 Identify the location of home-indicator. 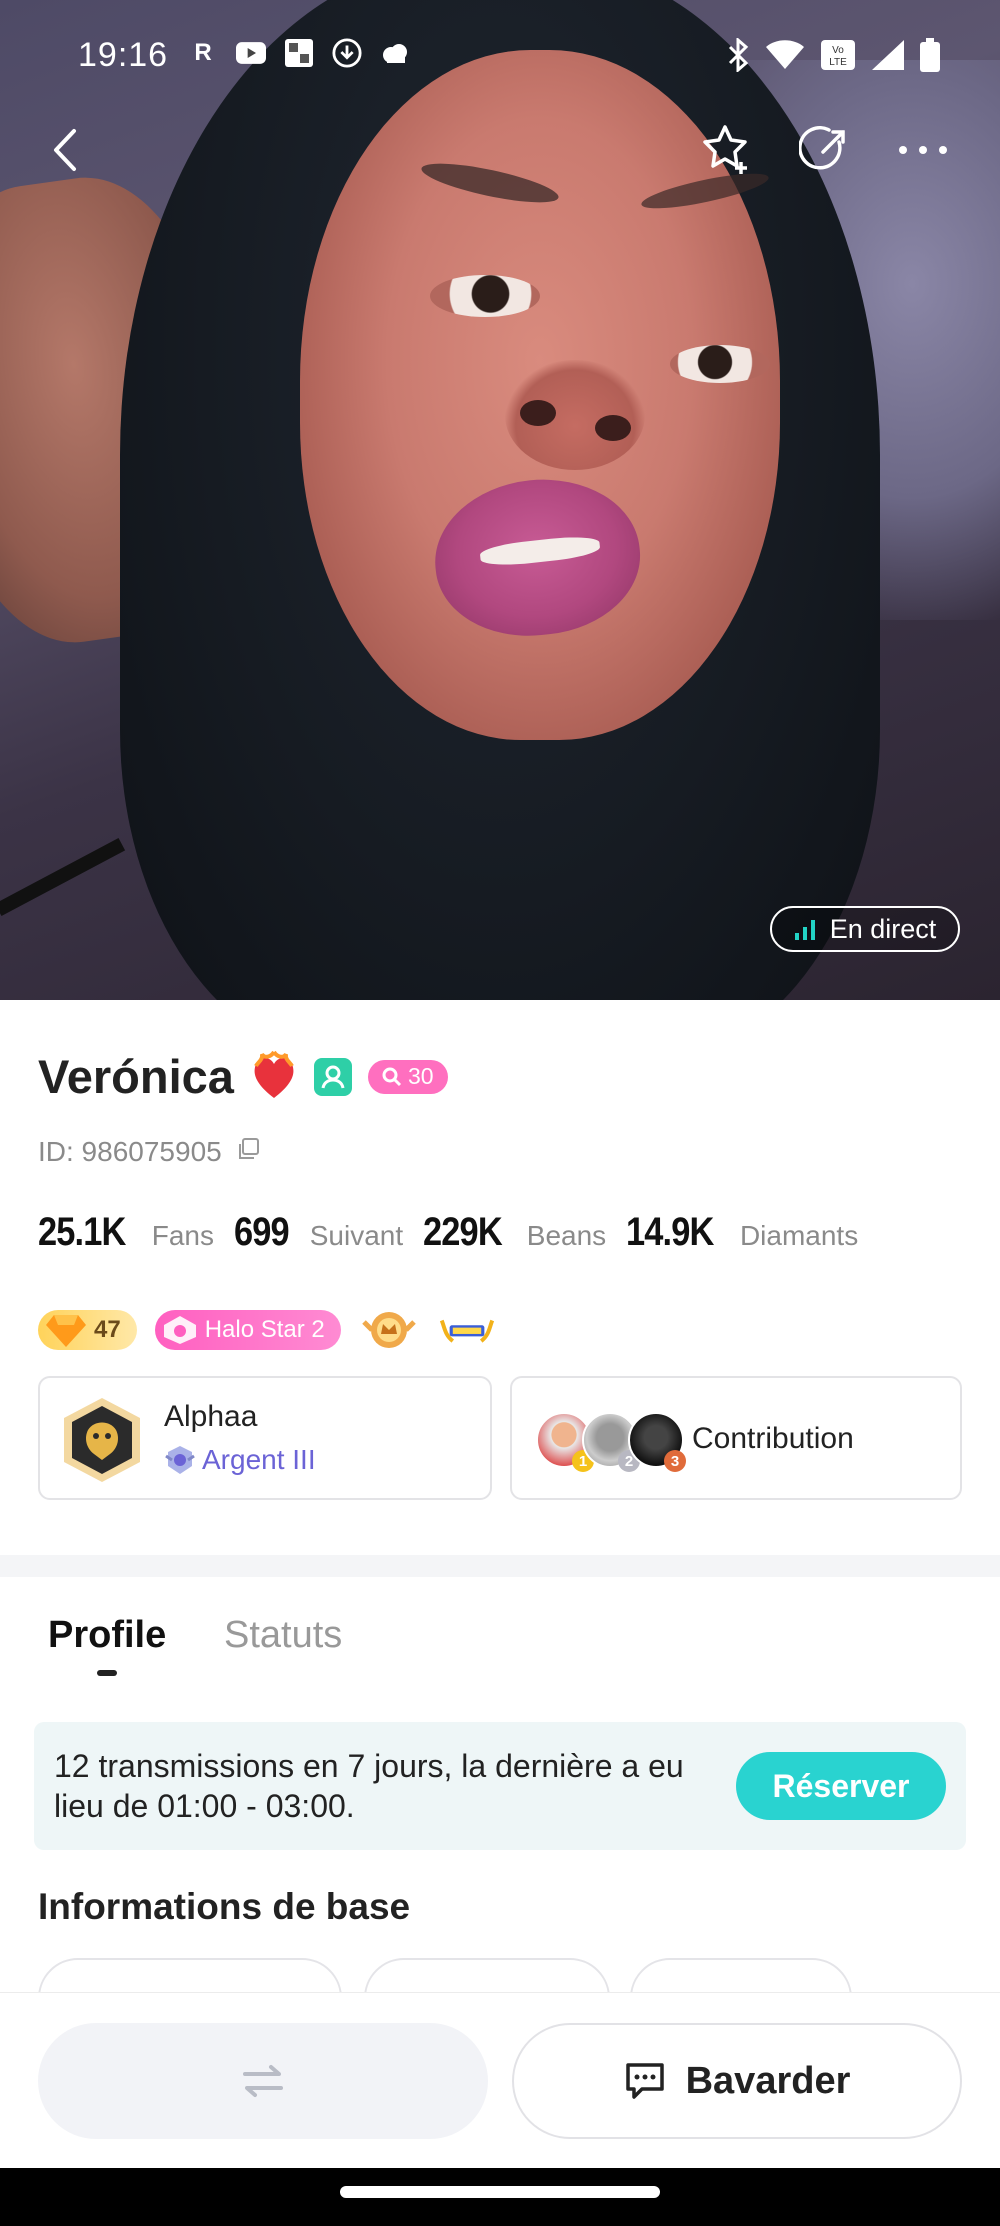
(500, 2192).